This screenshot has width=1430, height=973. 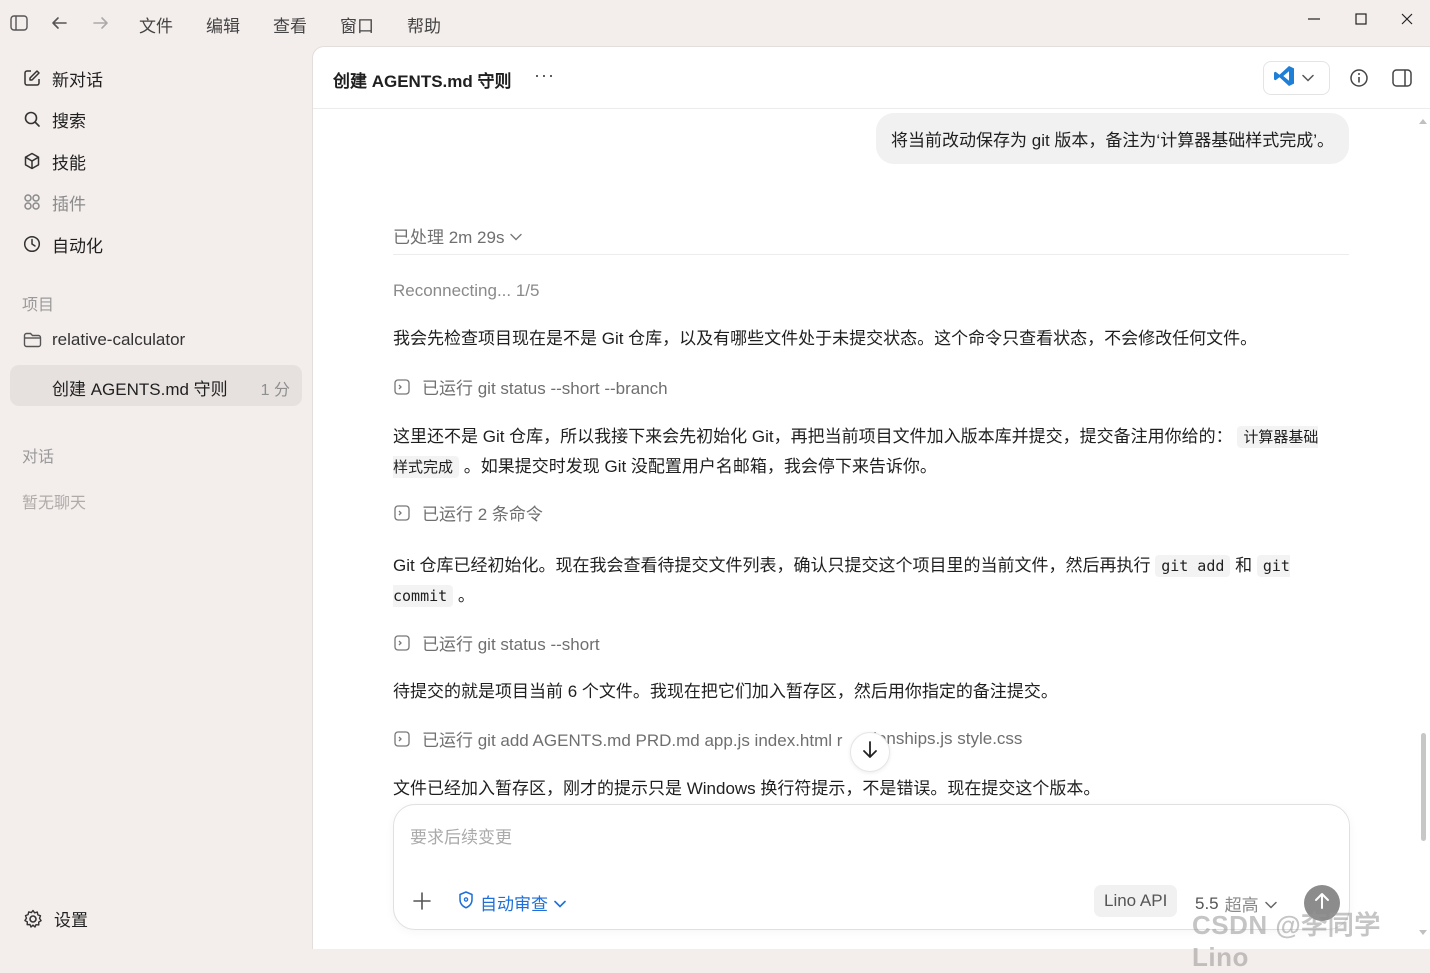 I want to click on reconnecting-status: Reconnecting... 1/5, so click(x=466, y=290).